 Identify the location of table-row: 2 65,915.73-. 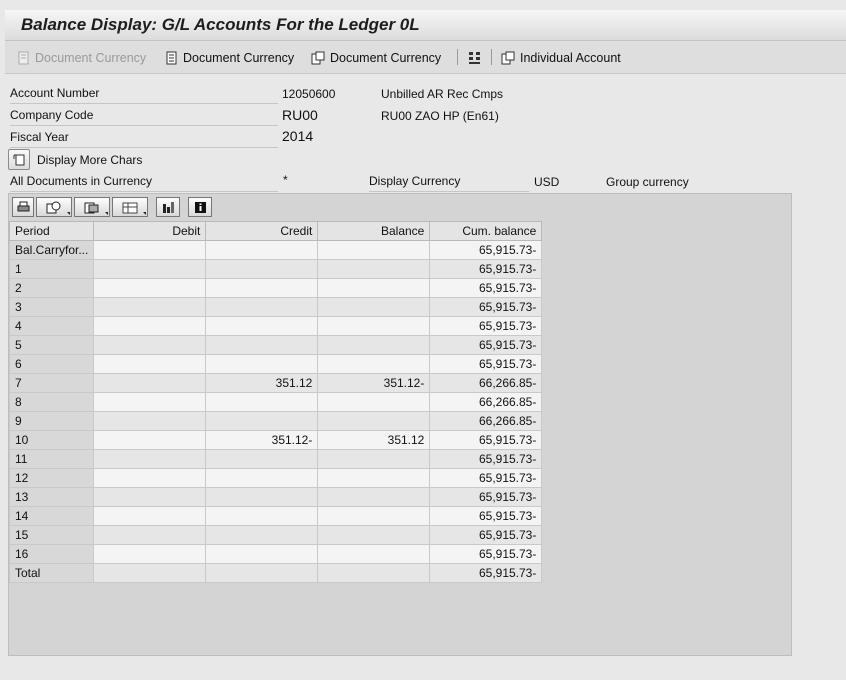
(275, 288).